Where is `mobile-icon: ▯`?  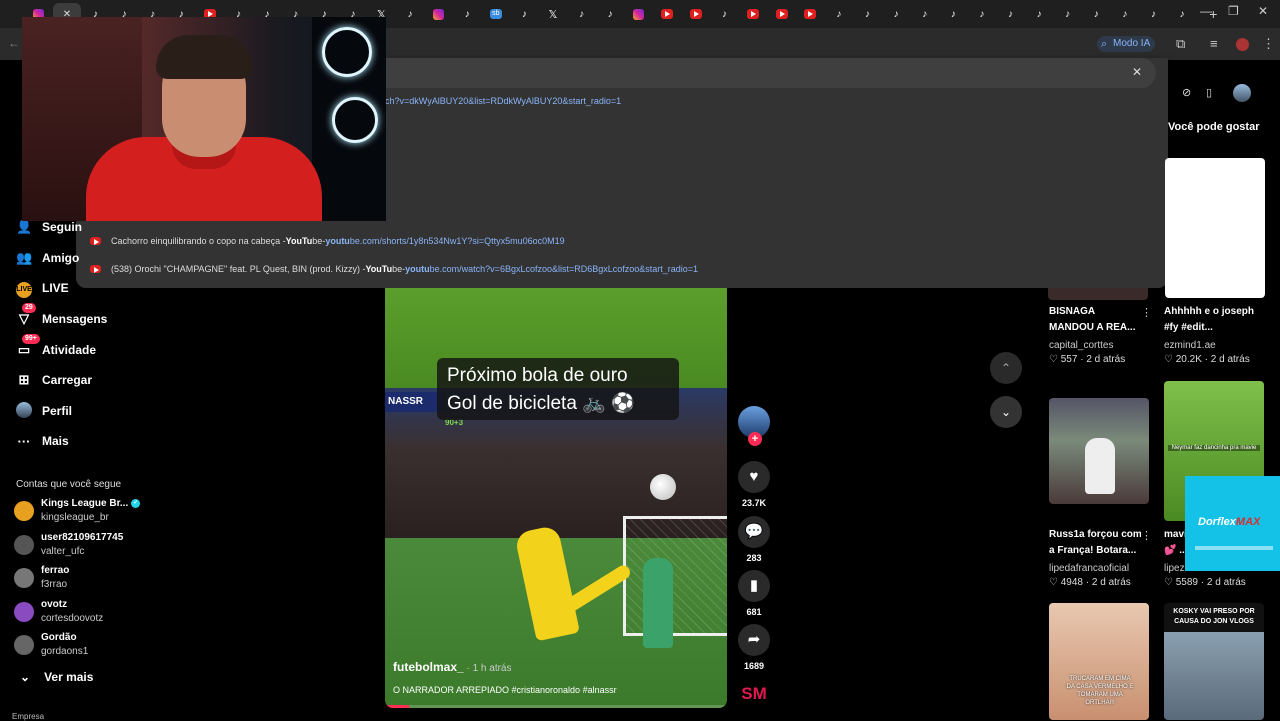 mobile-icon: ▯ is located at coordinates (1209, 92).